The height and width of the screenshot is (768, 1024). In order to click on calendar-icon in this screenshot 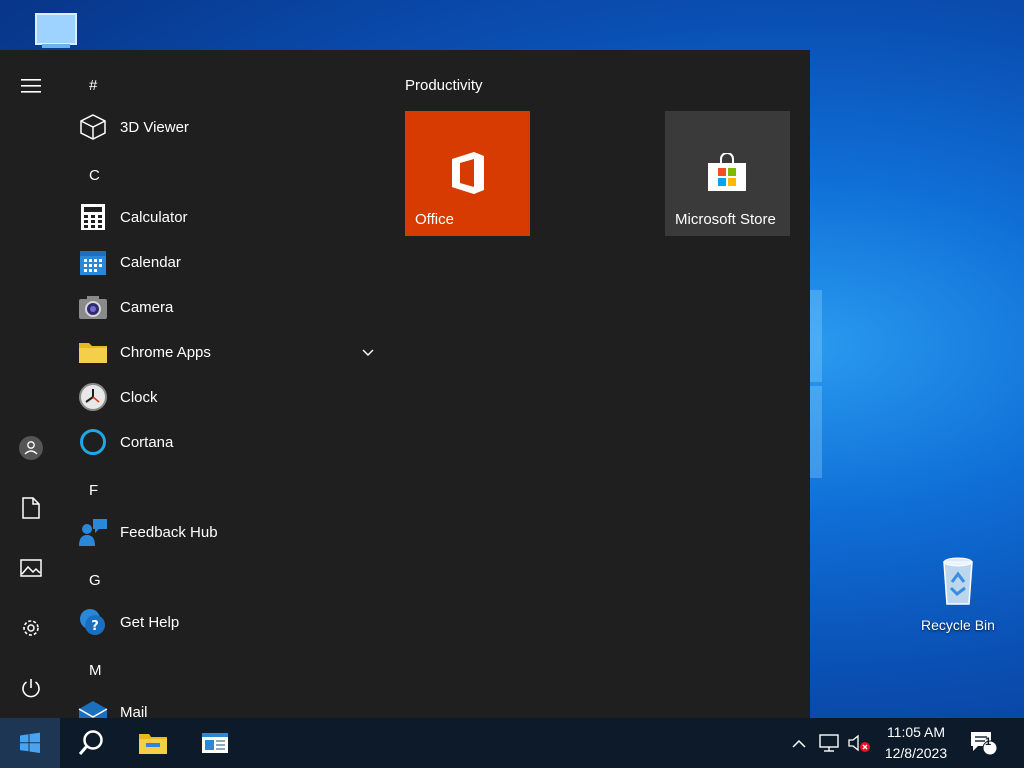, I will do `click(93, 262)`.